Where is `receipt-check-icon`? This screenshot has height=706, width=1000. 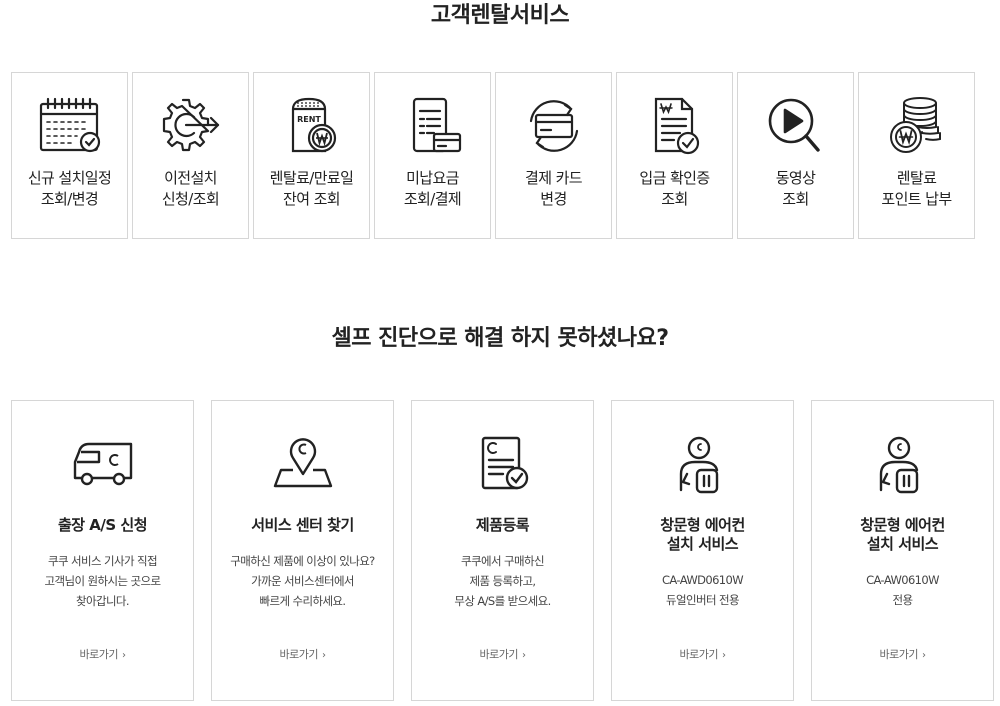 receipt-check-icon is located at coordinates (675, 126).